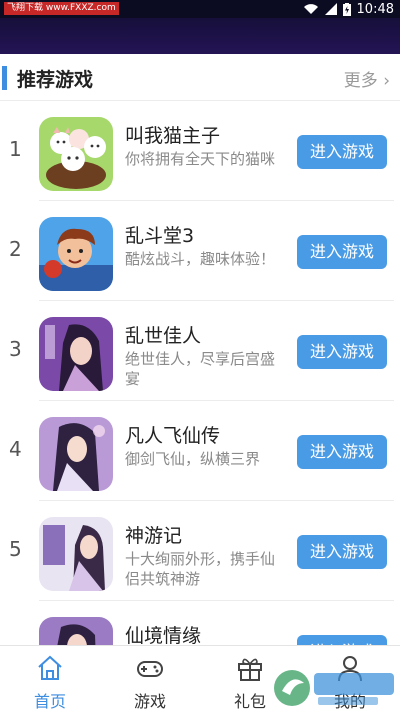 The width and height of the screenshot is (400, 715). I want to click on game-row: 3 乱世佳人 绝世佳人，尽享后宫盛宴 进入游戏, so click(200, 351).